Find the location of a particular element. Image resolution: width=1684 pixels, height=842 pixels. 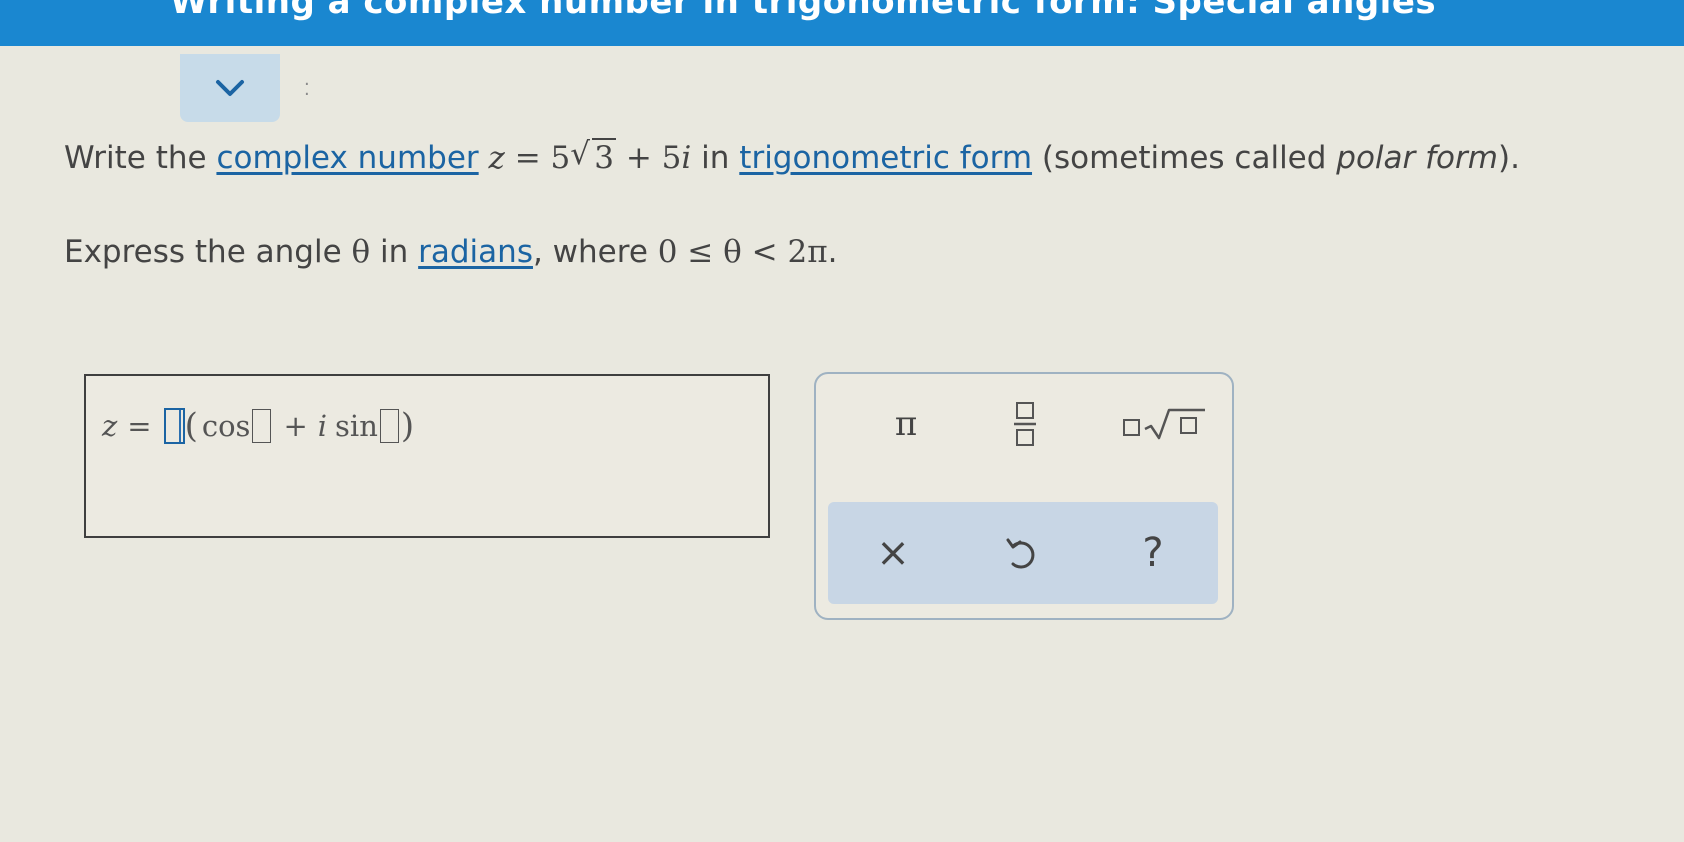

chevron-down-icon is located at coordinates (230, 88).